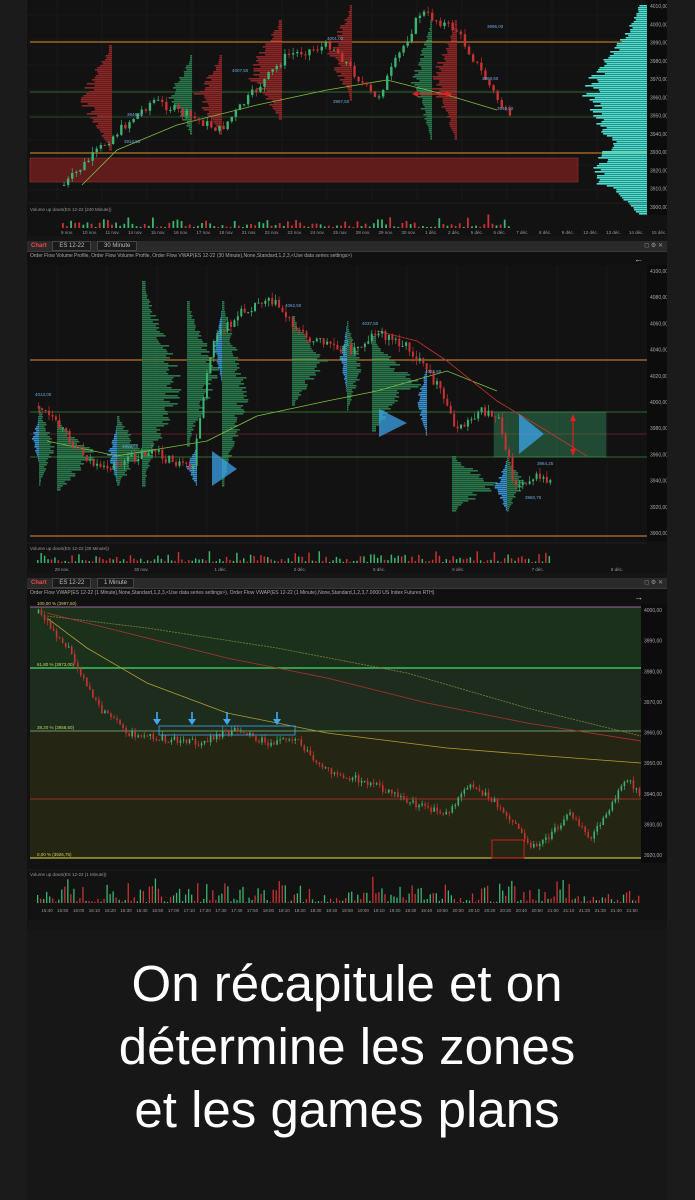  I want to click on price-axis-label: 4020,00, so click(658, 377).